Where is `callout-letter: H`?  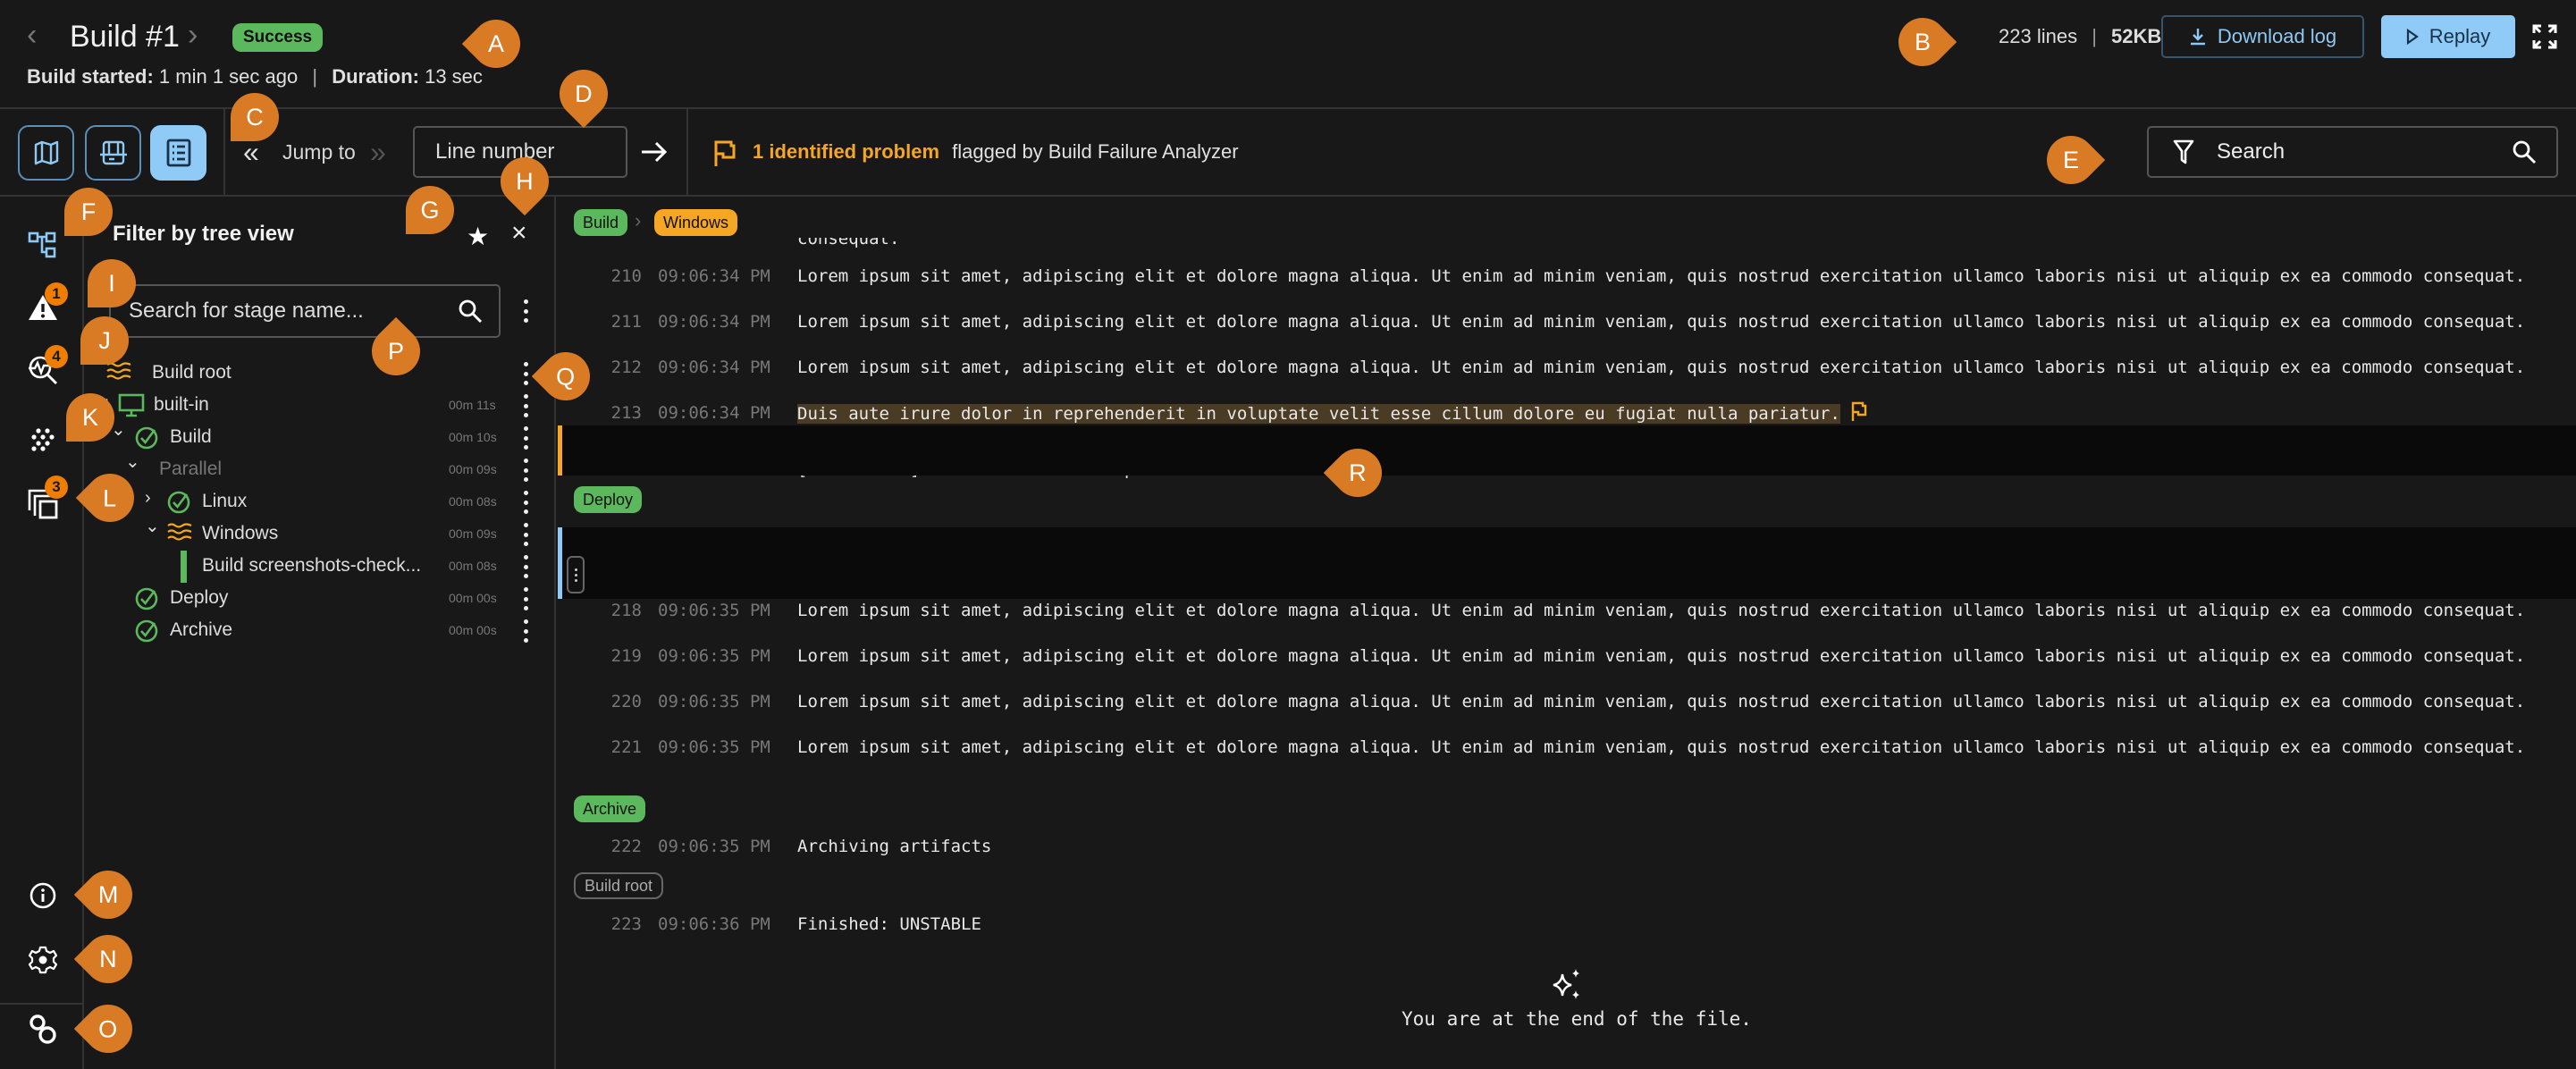
callout-letter: H is located at coordinates (525, 181).